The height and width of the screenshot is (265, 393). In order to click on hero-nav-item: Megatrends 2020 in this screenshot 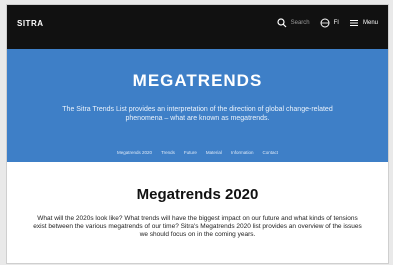, I will do `click(134, 152)`.